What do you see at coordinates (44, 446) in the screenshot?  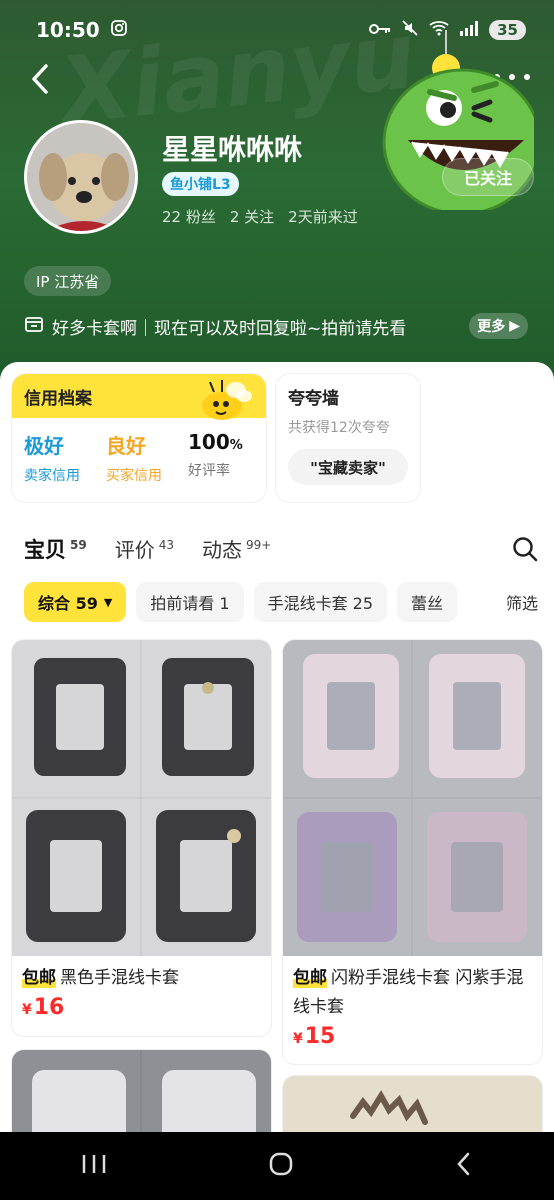 I see `seller-credit-value: 极好` at bounding box center [44, 446].